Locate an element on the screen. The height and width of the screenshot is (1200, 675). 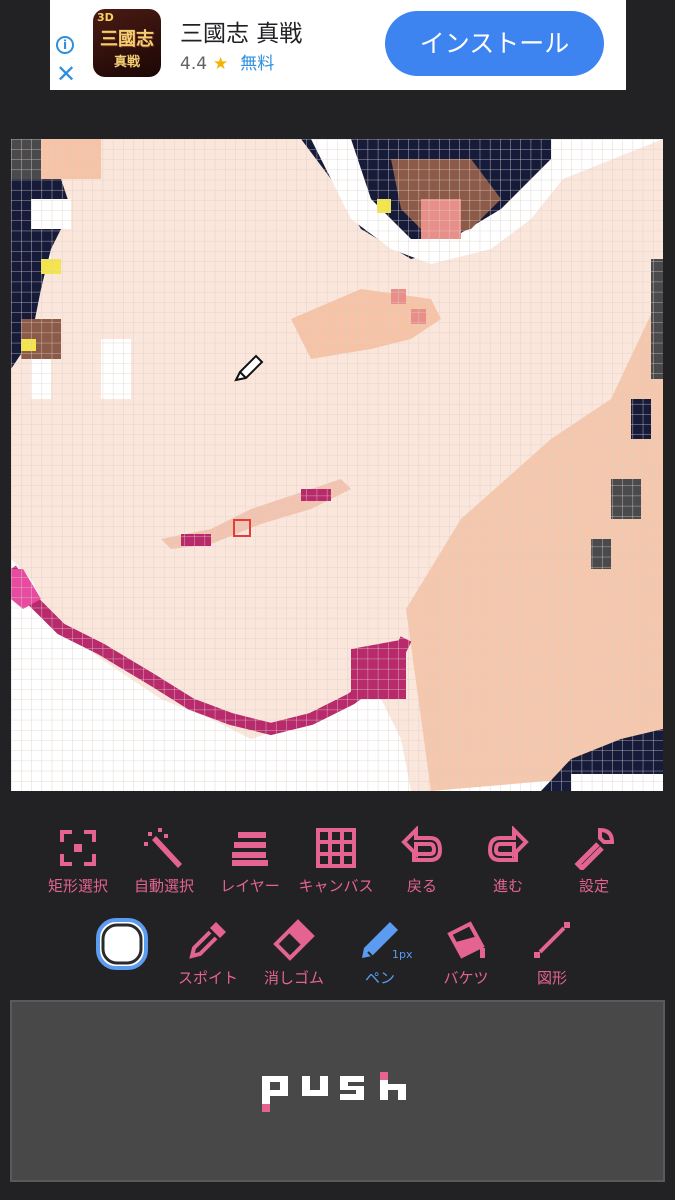
eyedropper-icon is located at coordinates (207, 940).